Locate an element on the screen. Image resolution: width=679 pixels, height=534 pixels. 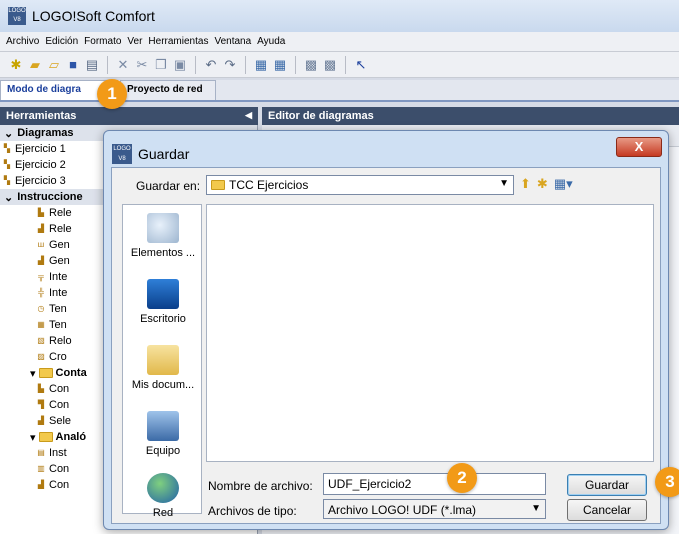
pulse-generator-icon: ш is located at coordinates (41, 244).